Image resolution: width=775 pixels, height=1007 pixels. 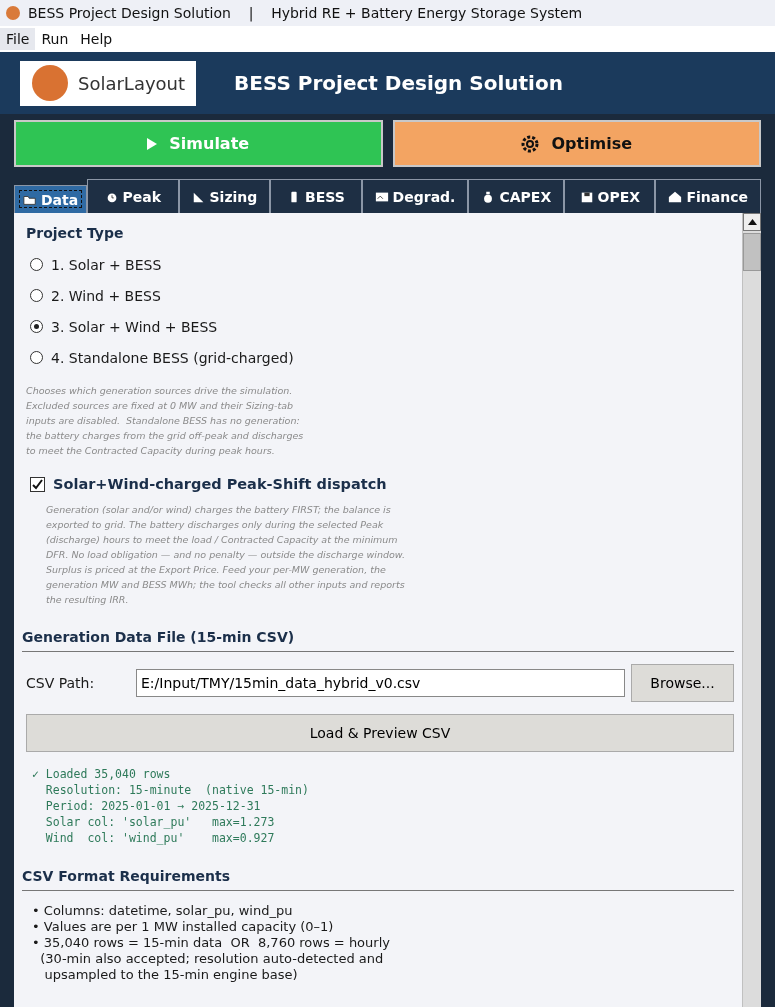 I want to click on scrollbar, so click(x=751, y=610).